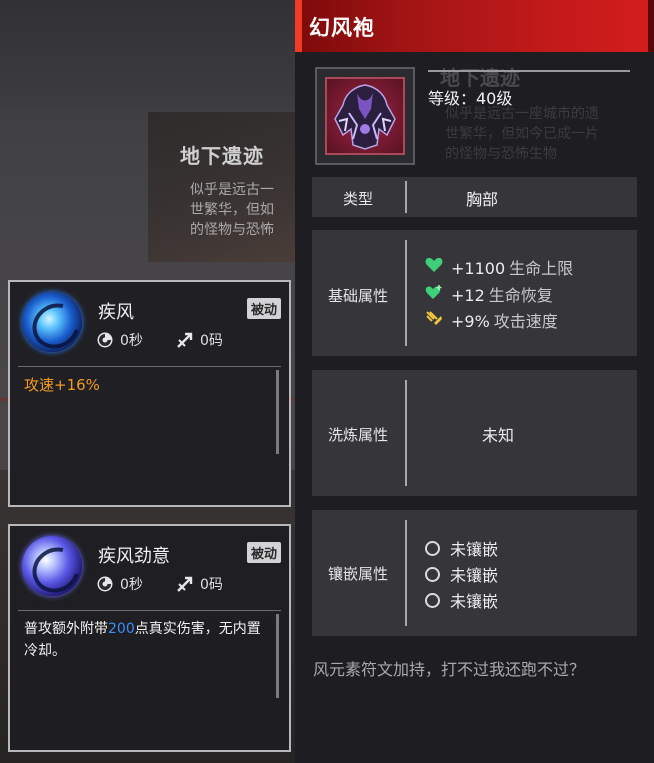  What do you see at coordinates (498, 435) in the screenshot?
I see `refine-value: 未知` at bounding box center [498, 435].